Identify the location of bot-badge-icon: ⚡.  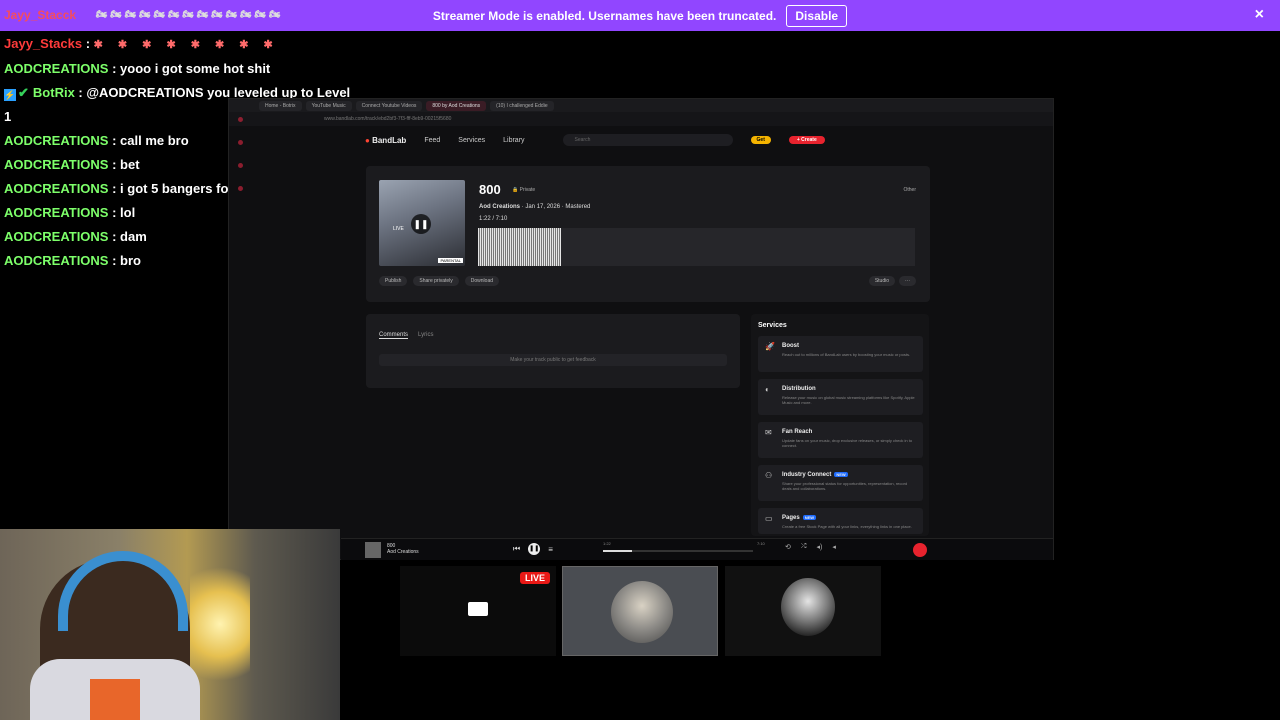
(10, 95).